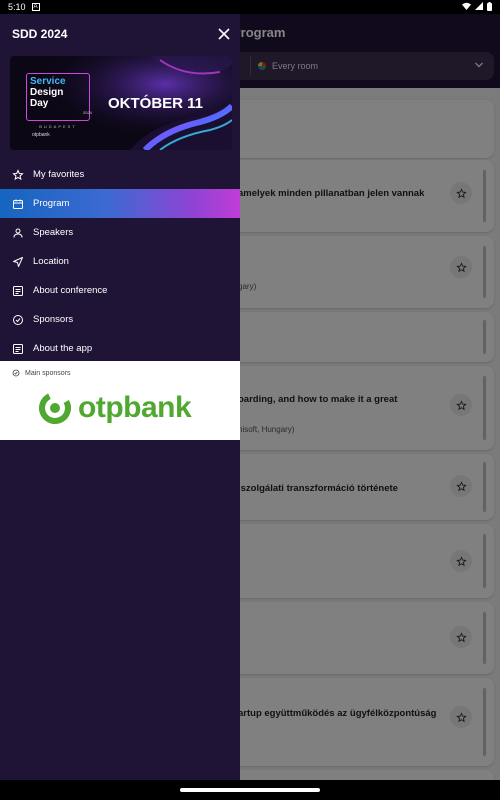  What do you see at coordinates (489, 7) in the screenshot?
I see `battery-icon` at bounding box center [489, 7].